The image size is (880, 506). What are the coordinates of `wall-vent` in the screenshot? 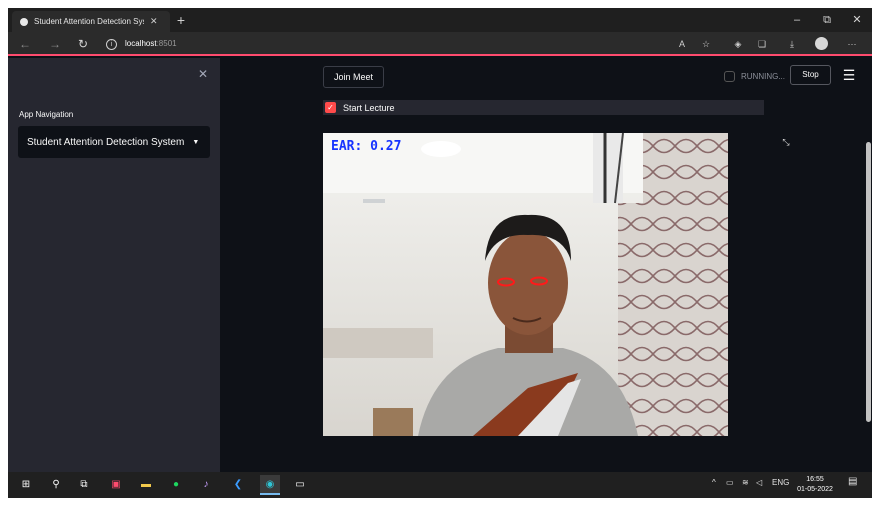 It's located at (374, 201).